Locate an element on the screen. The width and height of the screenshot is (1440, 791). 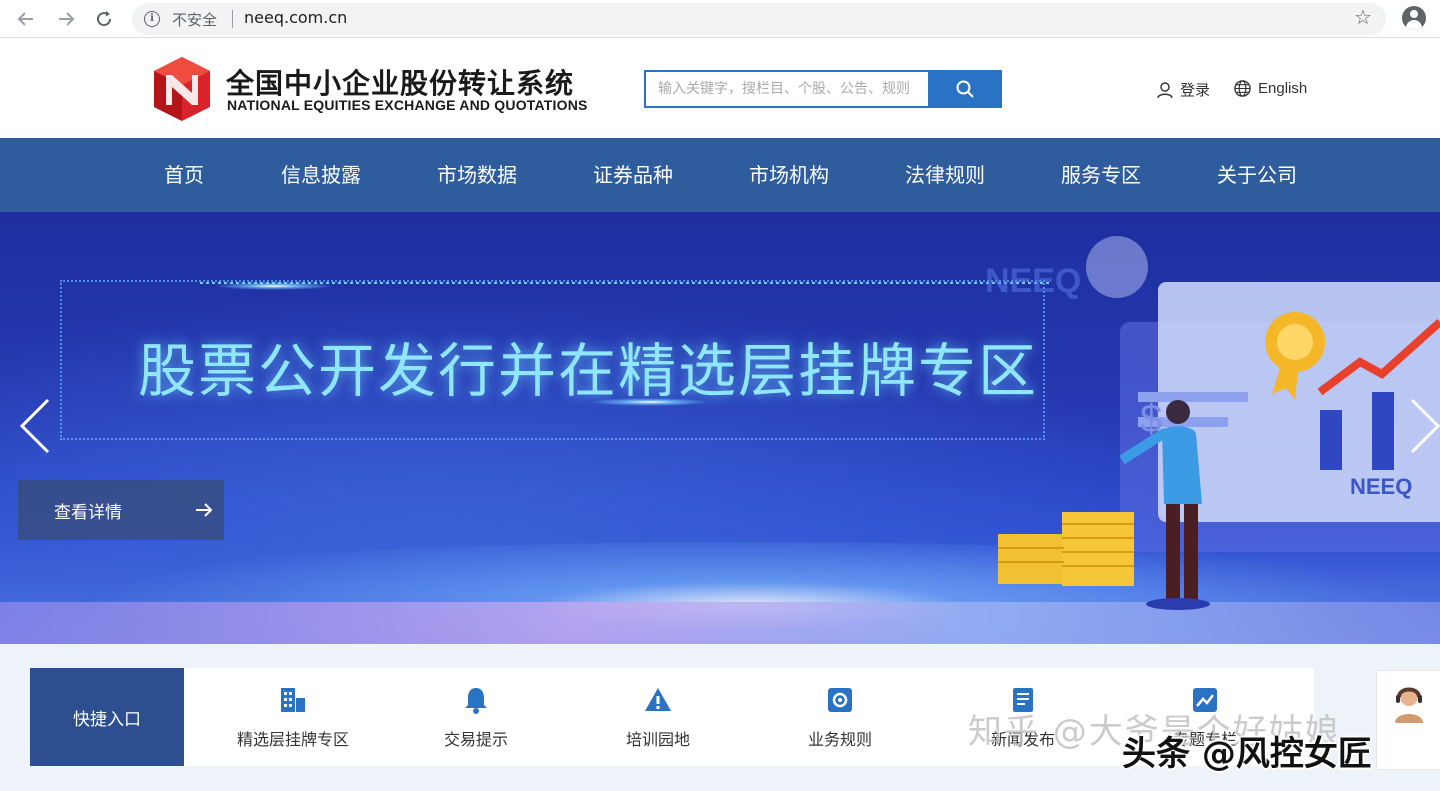
address-separator is located at coordinates (232, 19).